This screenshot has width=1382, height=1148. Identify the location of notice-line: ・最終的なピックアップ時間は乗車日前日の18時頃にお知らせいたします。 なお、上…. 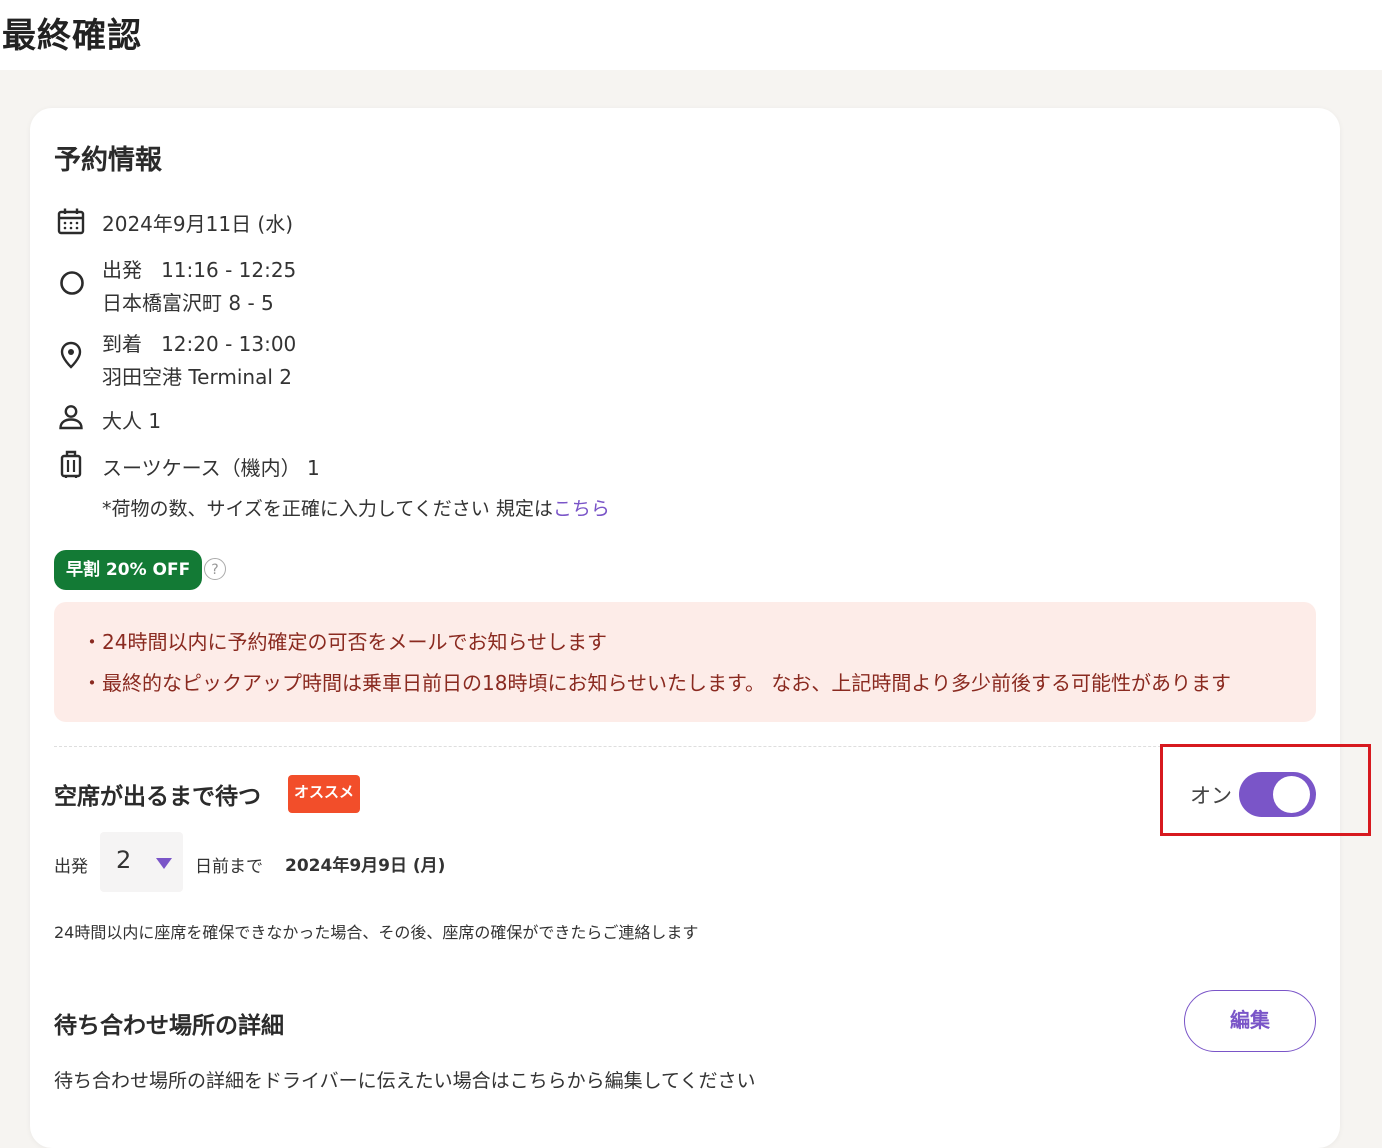
(657, 683).